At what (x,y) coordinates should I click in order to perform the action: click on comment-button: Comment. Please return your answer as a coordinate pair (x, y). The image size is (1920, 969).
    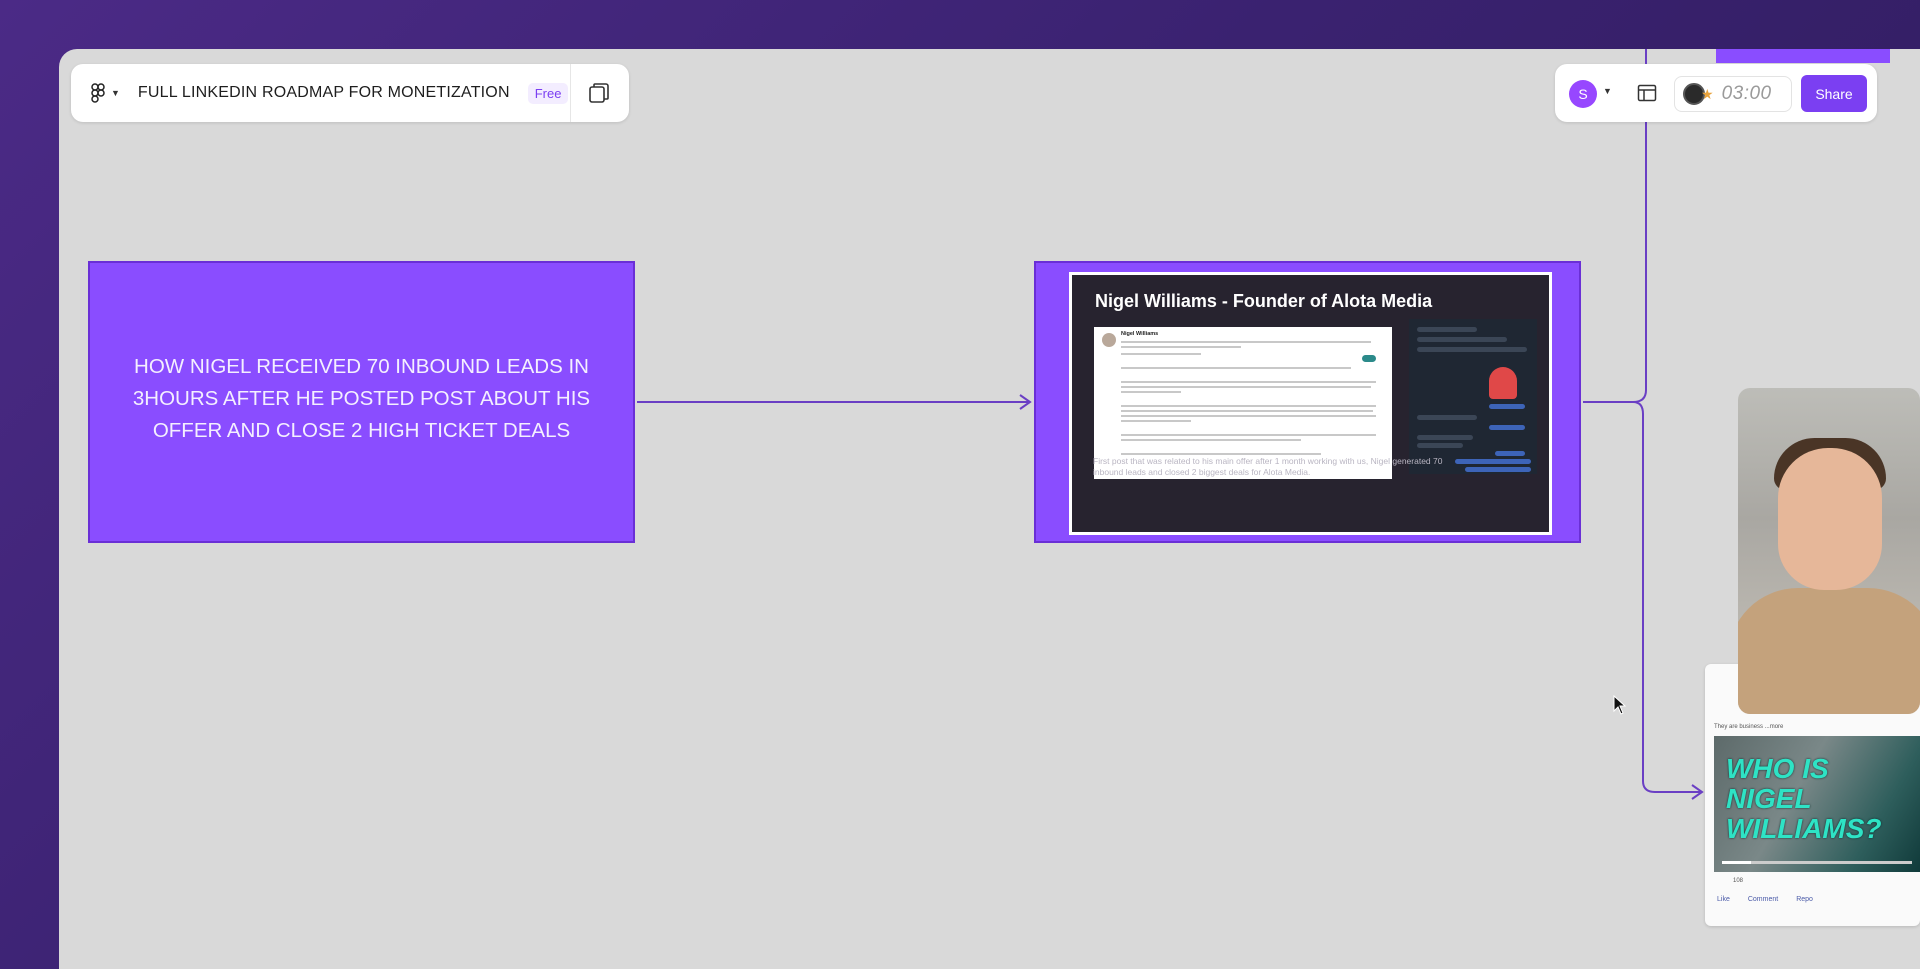
    Looking at the image, I should click on (1763, 899).